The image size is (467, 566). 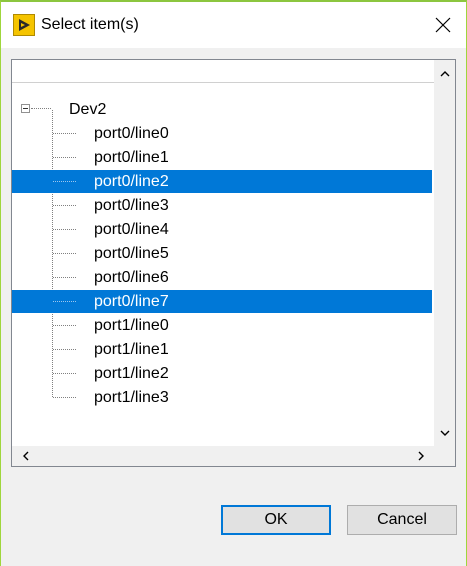 I want to click on tree-item: port1/line3, so click(x=222, y=397).